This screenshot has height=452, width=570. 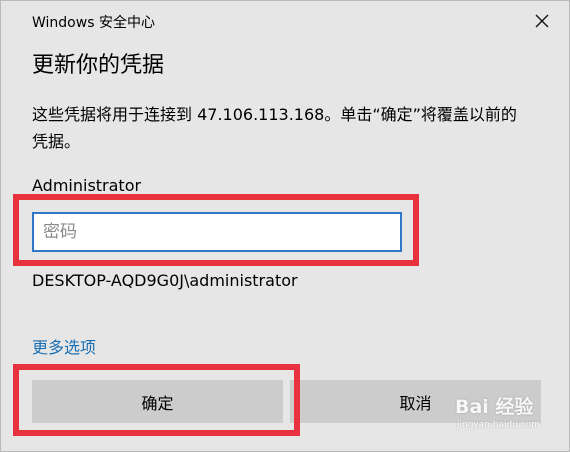 What do you see at coordinates (93, 23) in the screenshot?
I see `window-title: Windows 安全中心` at bounding box center [93, 23].